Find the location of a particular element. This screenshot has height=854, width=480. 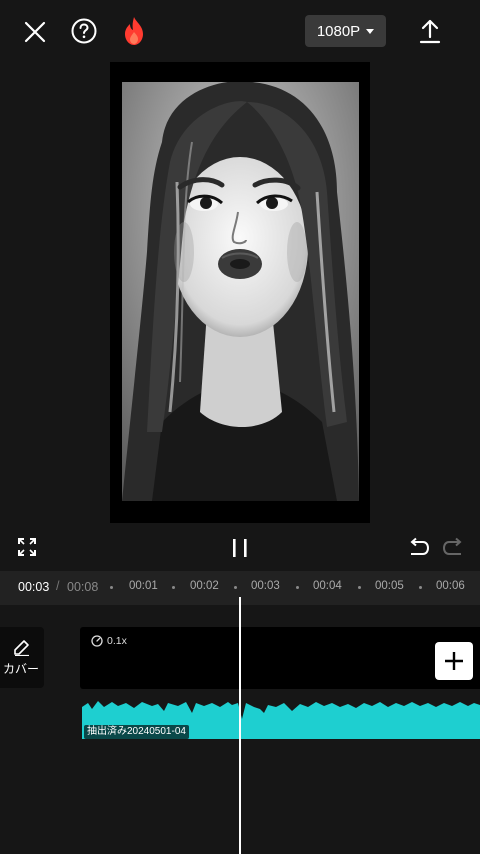

tick-label: 00:05 is located at coordinates (389, 586).